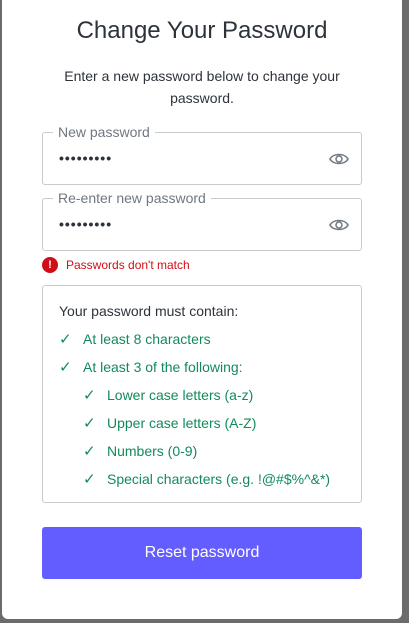  What do you see at coordinates (85, 224) in the screenshot?
I see `reenter-password-input: •••••••••` at bounding box center [85, 224].